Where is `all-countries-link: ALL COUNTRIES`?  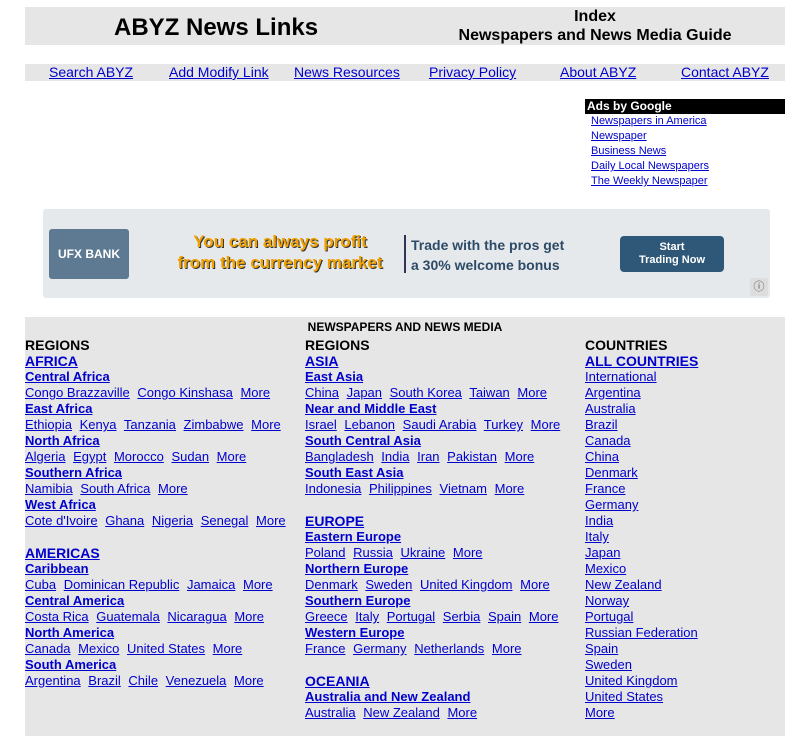
all-countries-link: ALL COUNTRIES is located at coordinates (641, 361).